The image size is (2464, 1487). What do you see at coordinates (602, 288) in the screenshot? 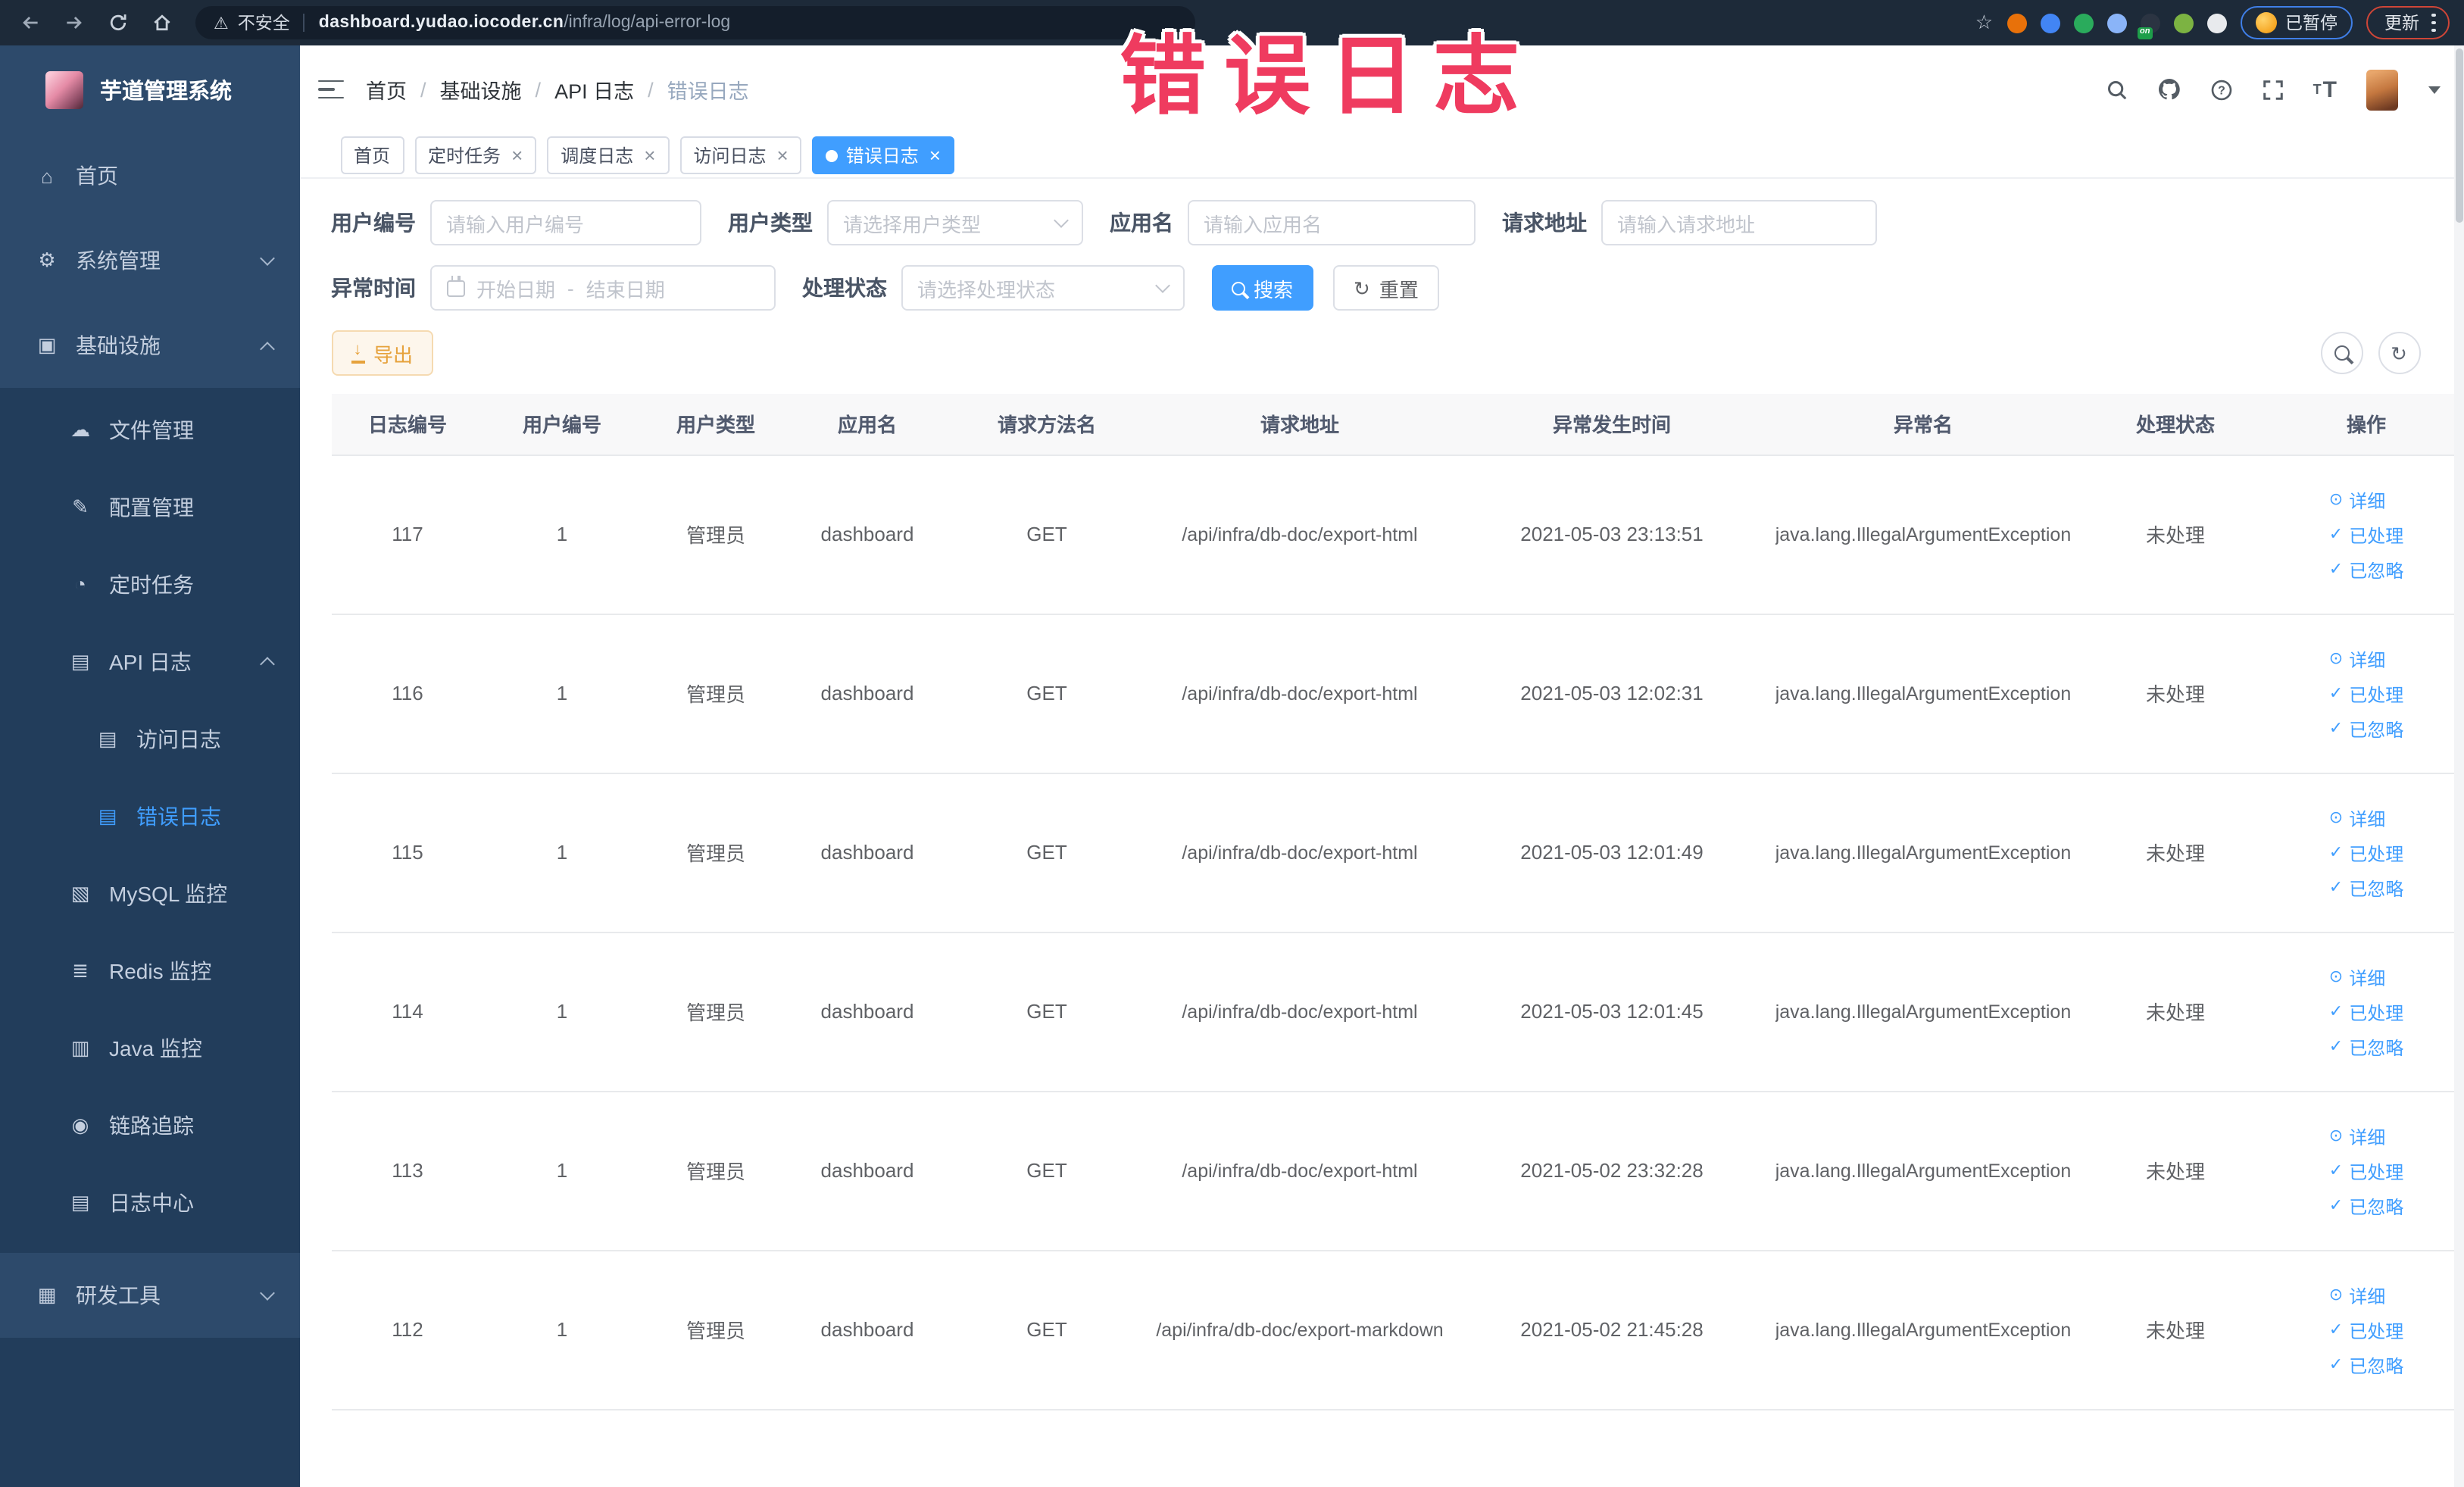
I see `exception-time-range-picker: 开始日期 - 结束日期` at bounding box center [602, 288].